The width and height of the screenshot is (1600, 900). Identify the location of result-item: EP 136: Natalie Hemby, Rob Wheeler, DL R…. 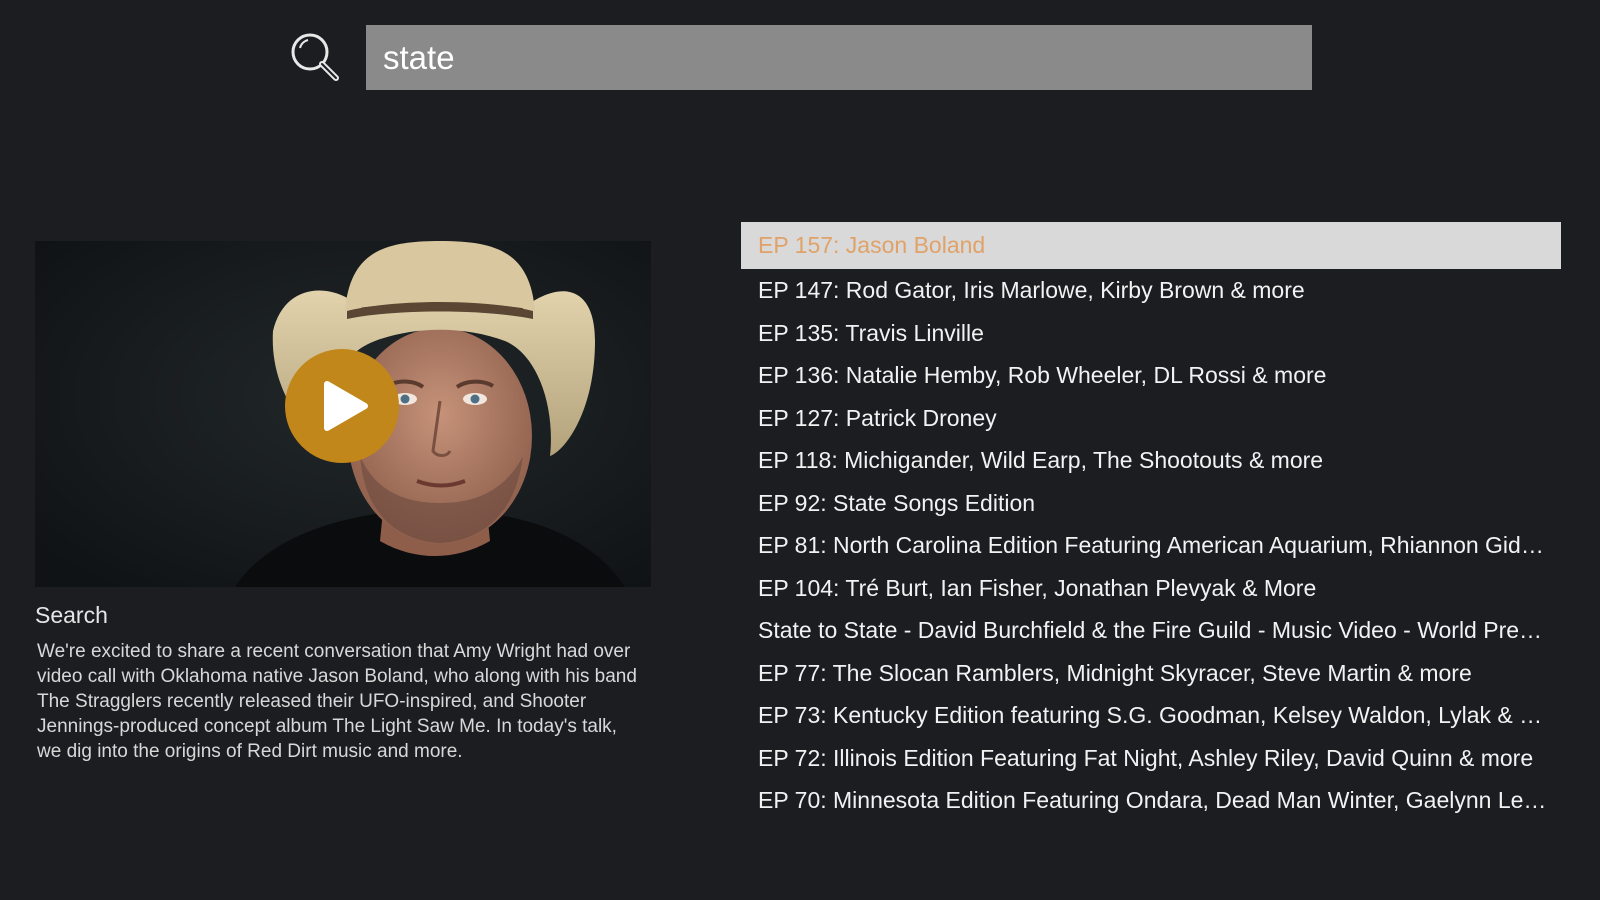
(1151, 375).